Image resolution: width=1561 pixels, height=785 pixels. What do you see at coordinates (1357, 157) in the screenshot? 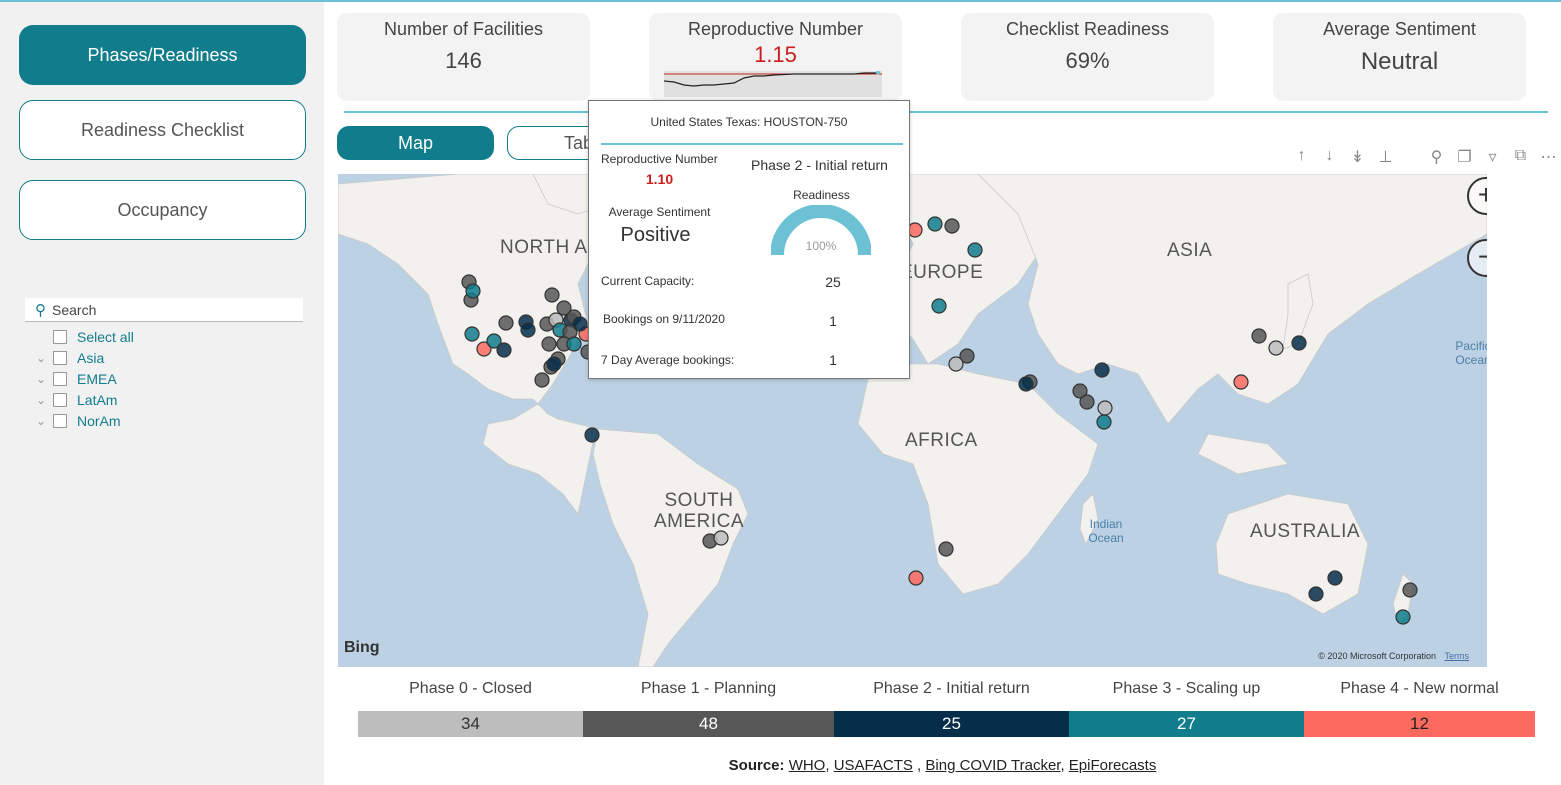
I see `expand-next-level-icon: ↡` at bounding box center [1357, 157].